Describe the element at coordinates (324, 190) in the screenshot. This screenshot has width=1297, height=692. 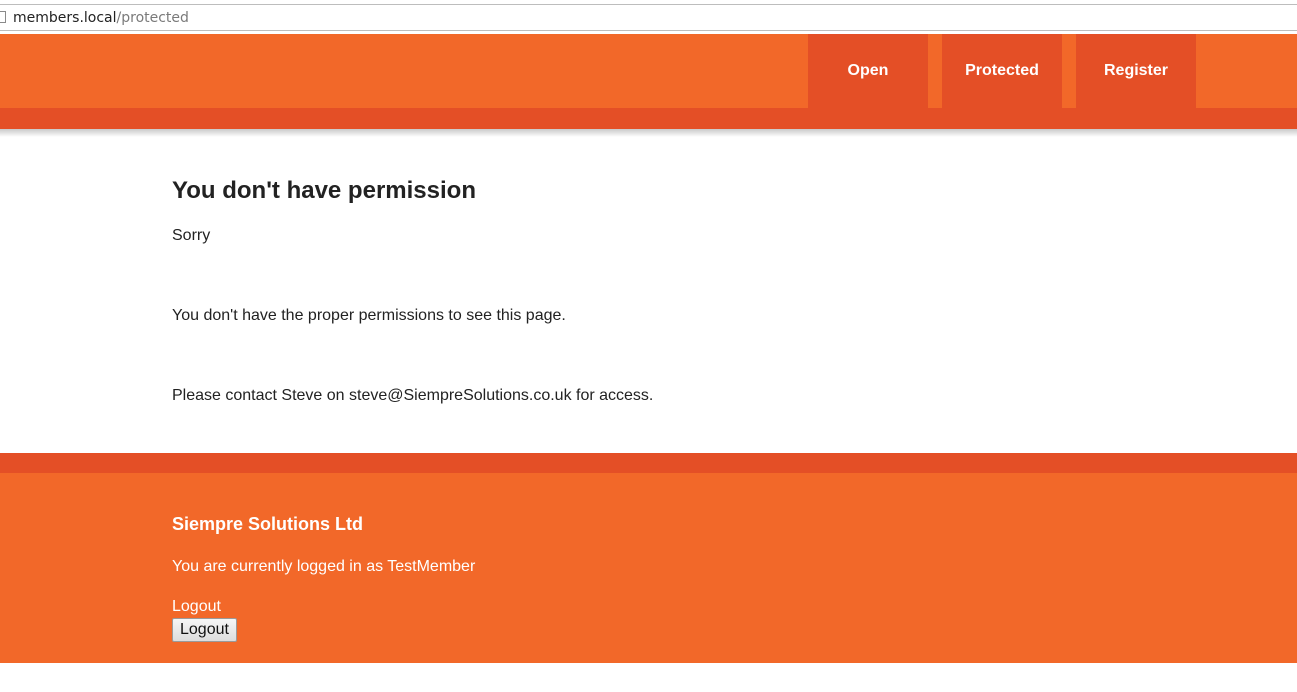
I see `page-title: You don't have permission` at that location.